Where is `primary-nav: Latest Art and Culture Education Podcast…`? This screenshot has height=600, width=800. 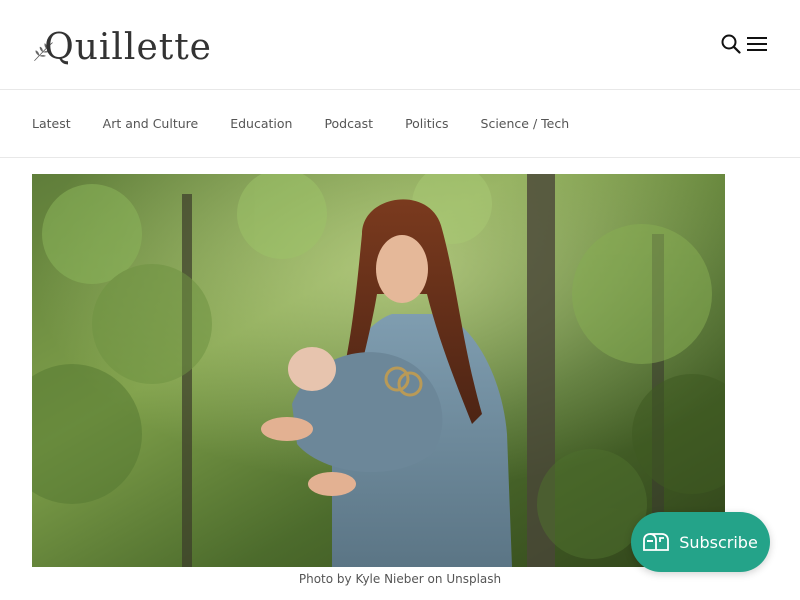
primary-nav: Latest Art and Culture Education Podcast… is located at coordinates (400, 124).